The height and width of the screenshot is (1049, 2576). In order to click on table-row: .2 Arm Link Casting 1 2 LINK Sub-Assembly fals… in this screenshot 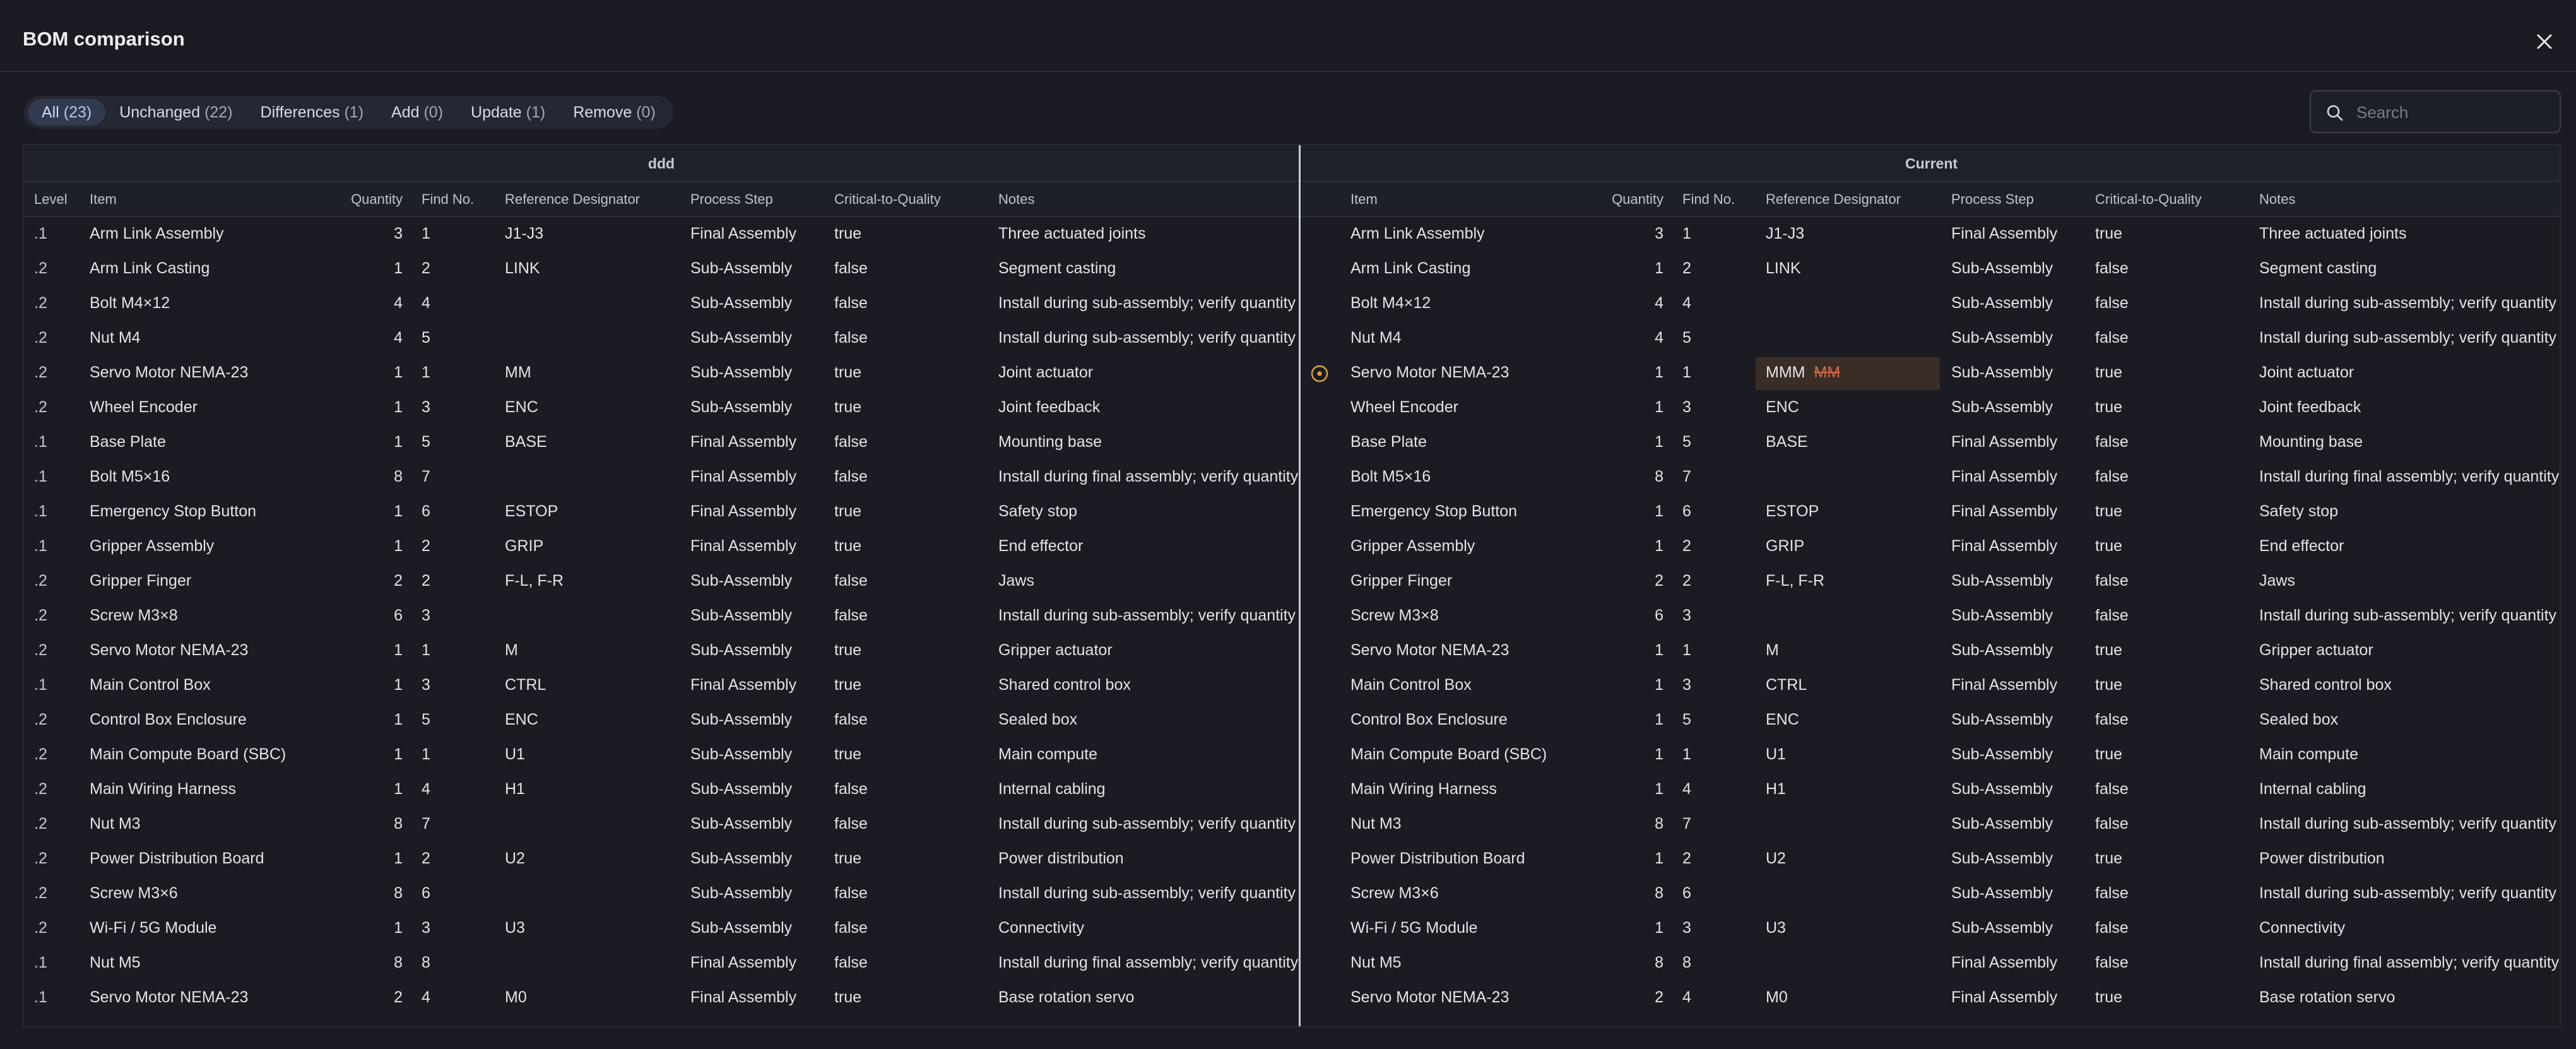, I will do `click(1292, 270)`.